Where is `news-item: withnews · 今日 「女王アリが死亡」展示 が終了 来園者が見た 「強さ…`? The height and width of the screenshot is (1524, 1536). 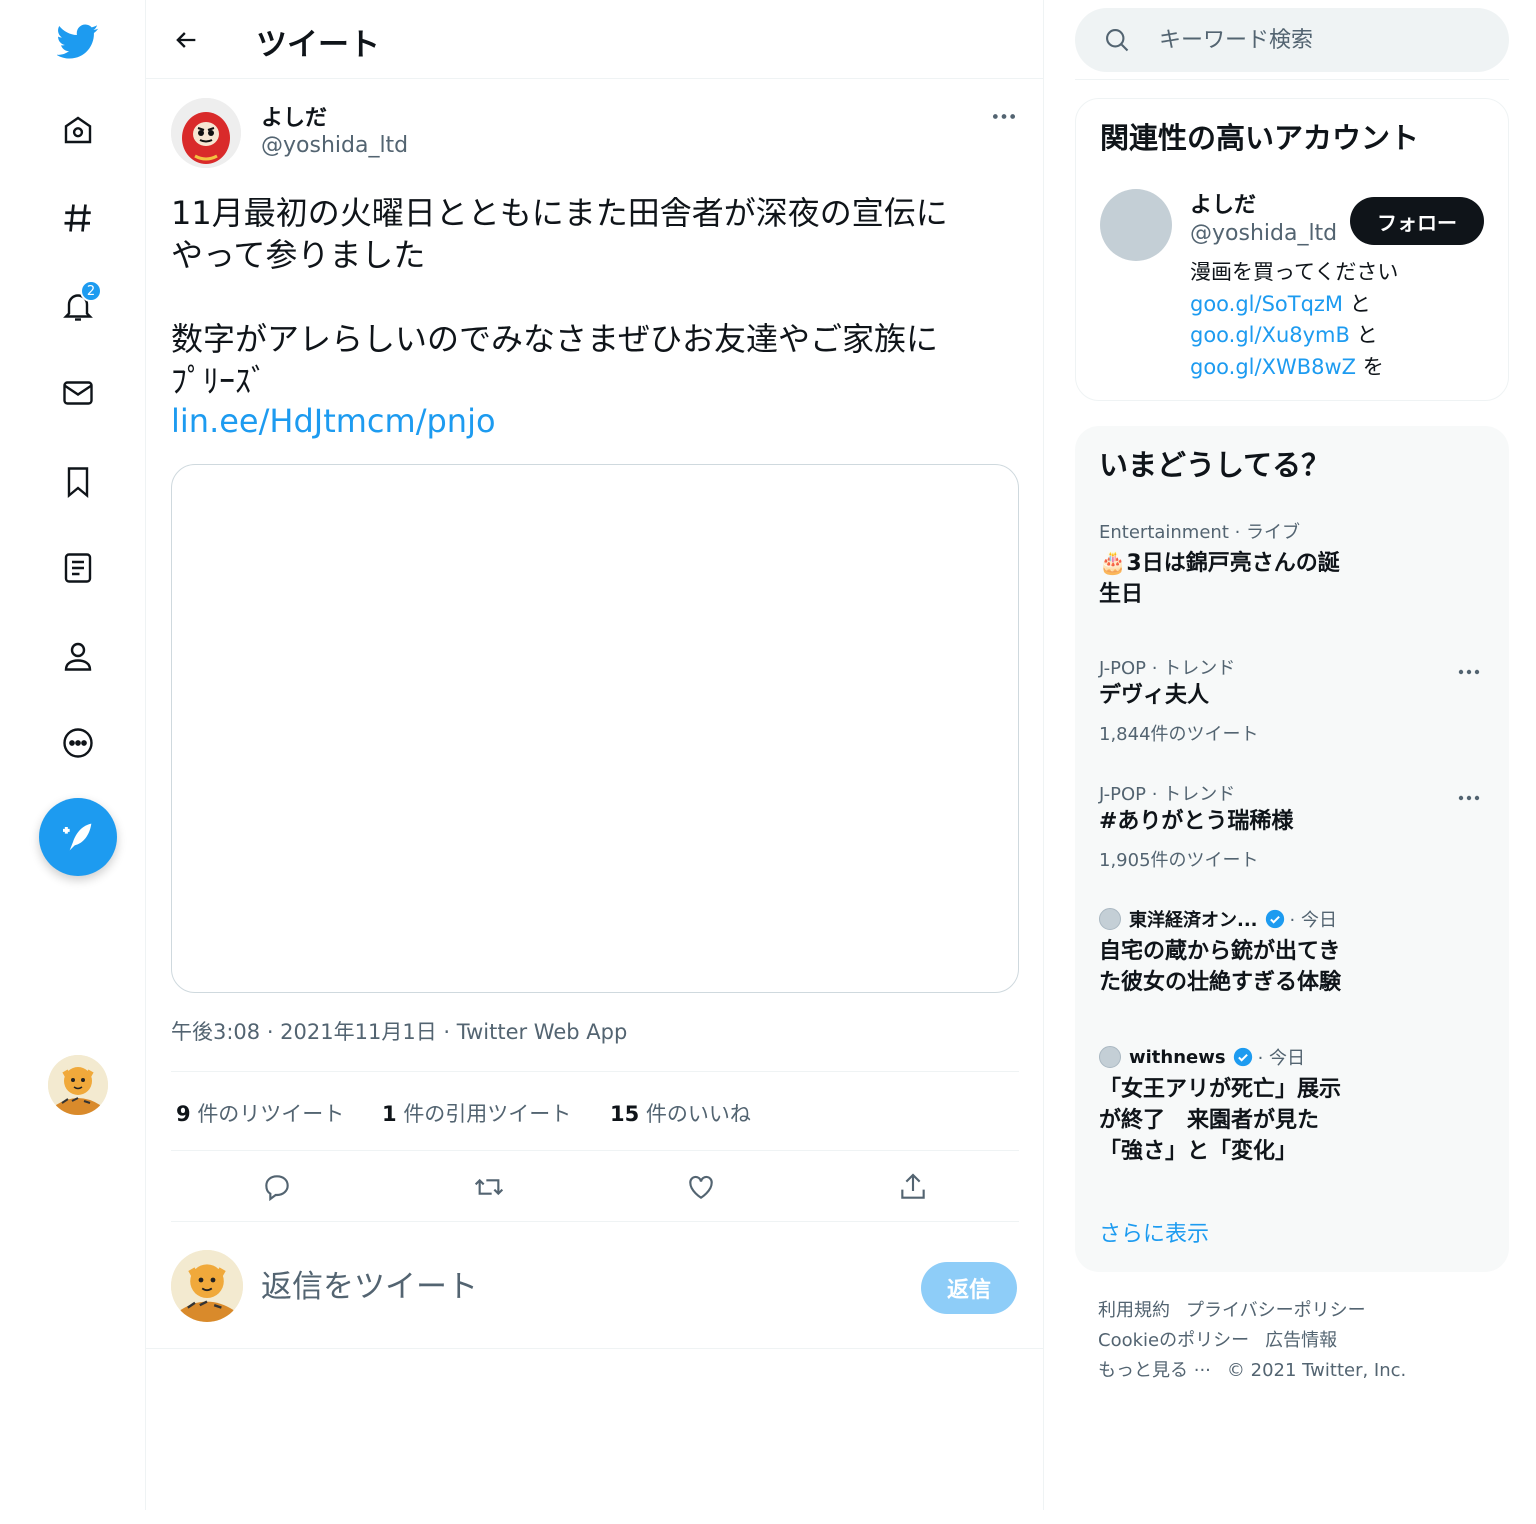 news-item: withnews · 今日 「女王アリが死亡」展示 が終了 来園者が見た 「強さ… is located at coordinates (1292, 1112).